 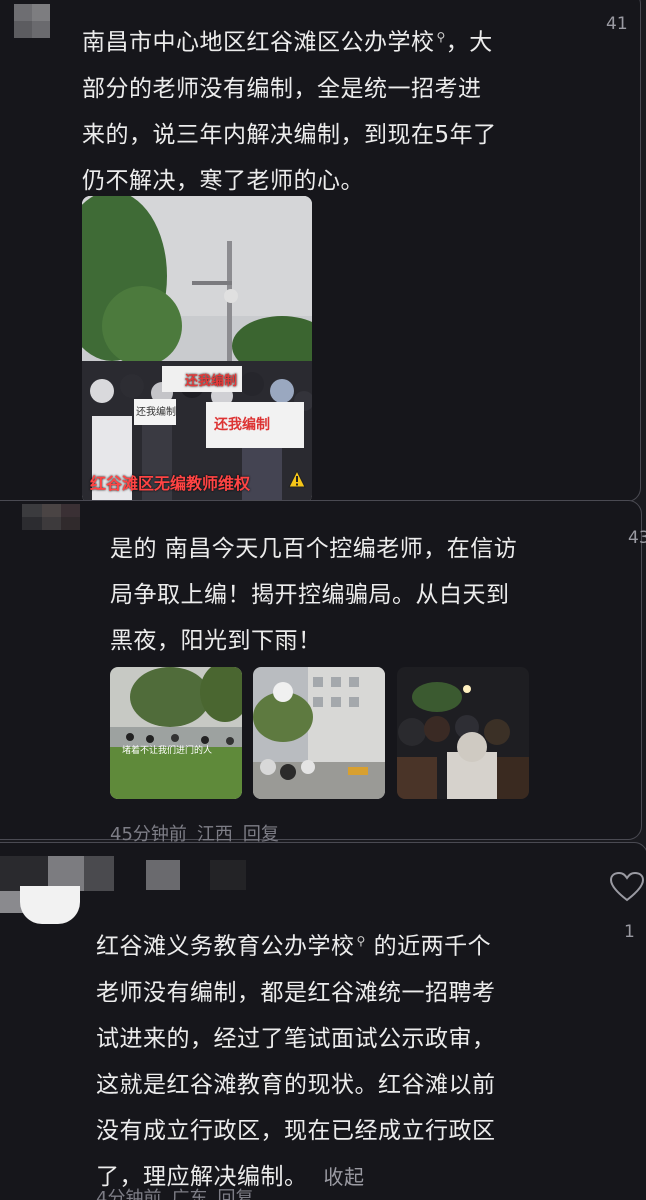 What do you see at coordinates (225, 947) in the screenshot?
I see `comment-text-link: 红谷滩义务教育公办学校` at bounding box center [225, 947].